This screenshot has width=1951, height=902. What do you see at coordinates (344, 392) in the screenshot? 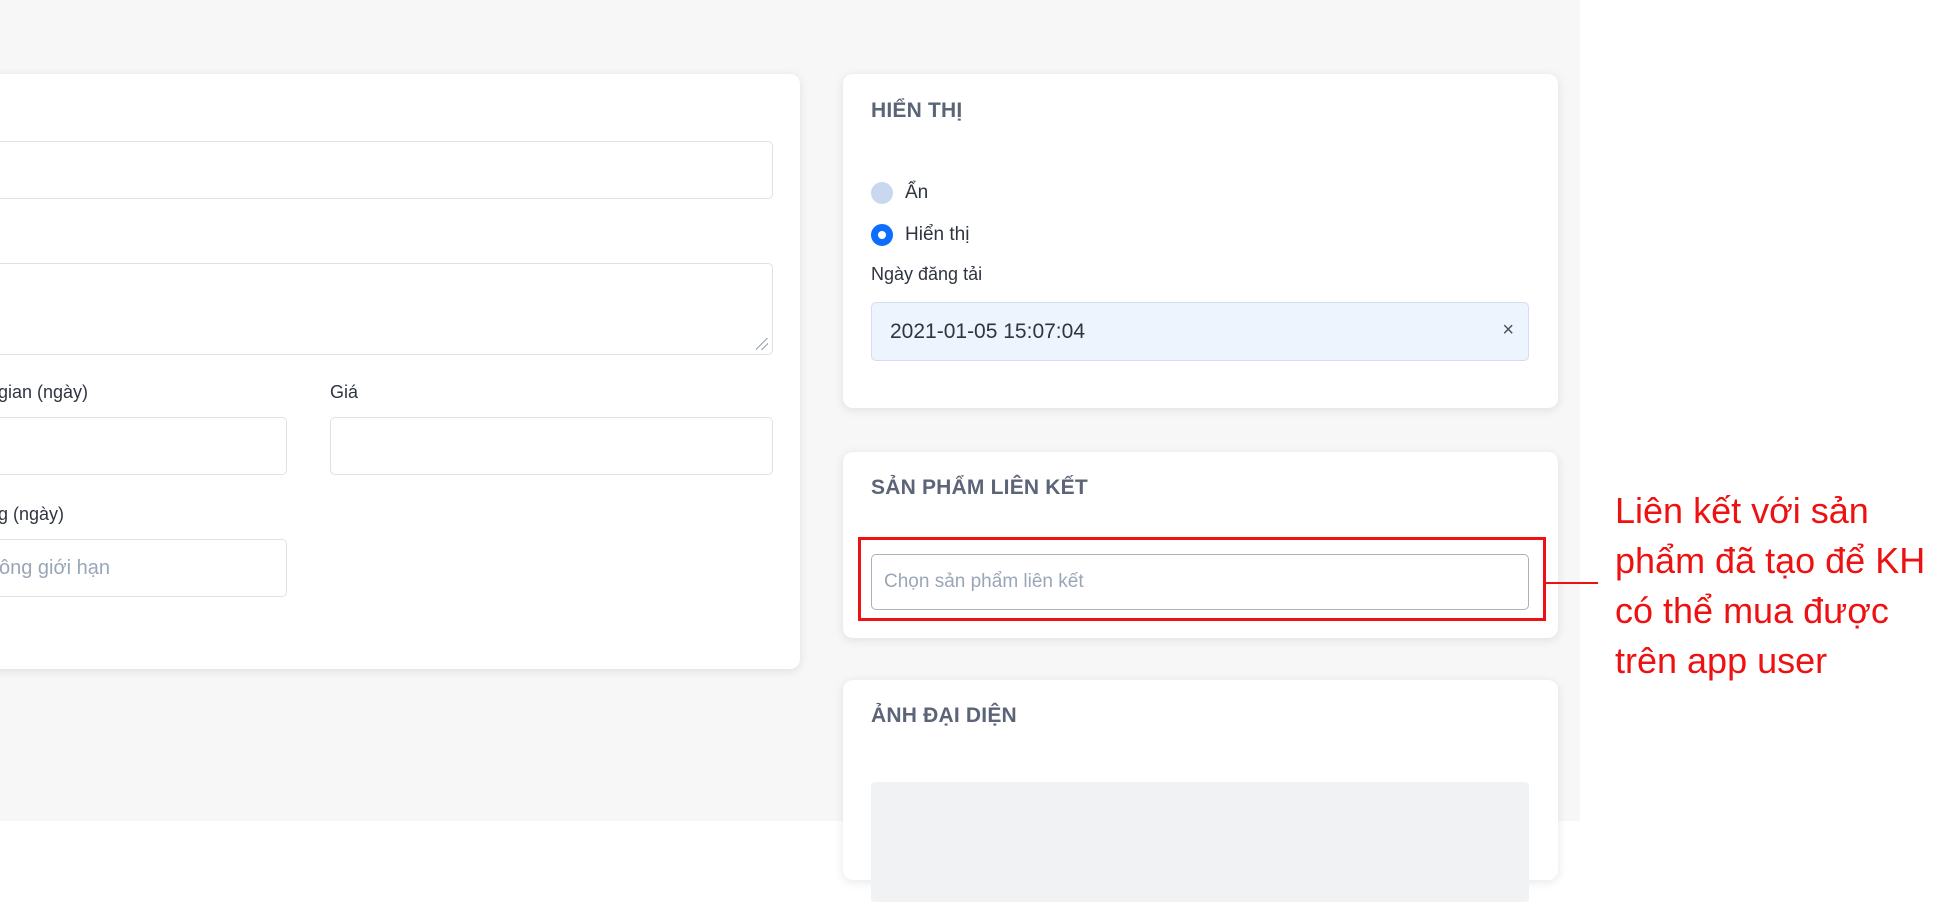
I see `price-label: Giá` at bounding box center [344, 392].